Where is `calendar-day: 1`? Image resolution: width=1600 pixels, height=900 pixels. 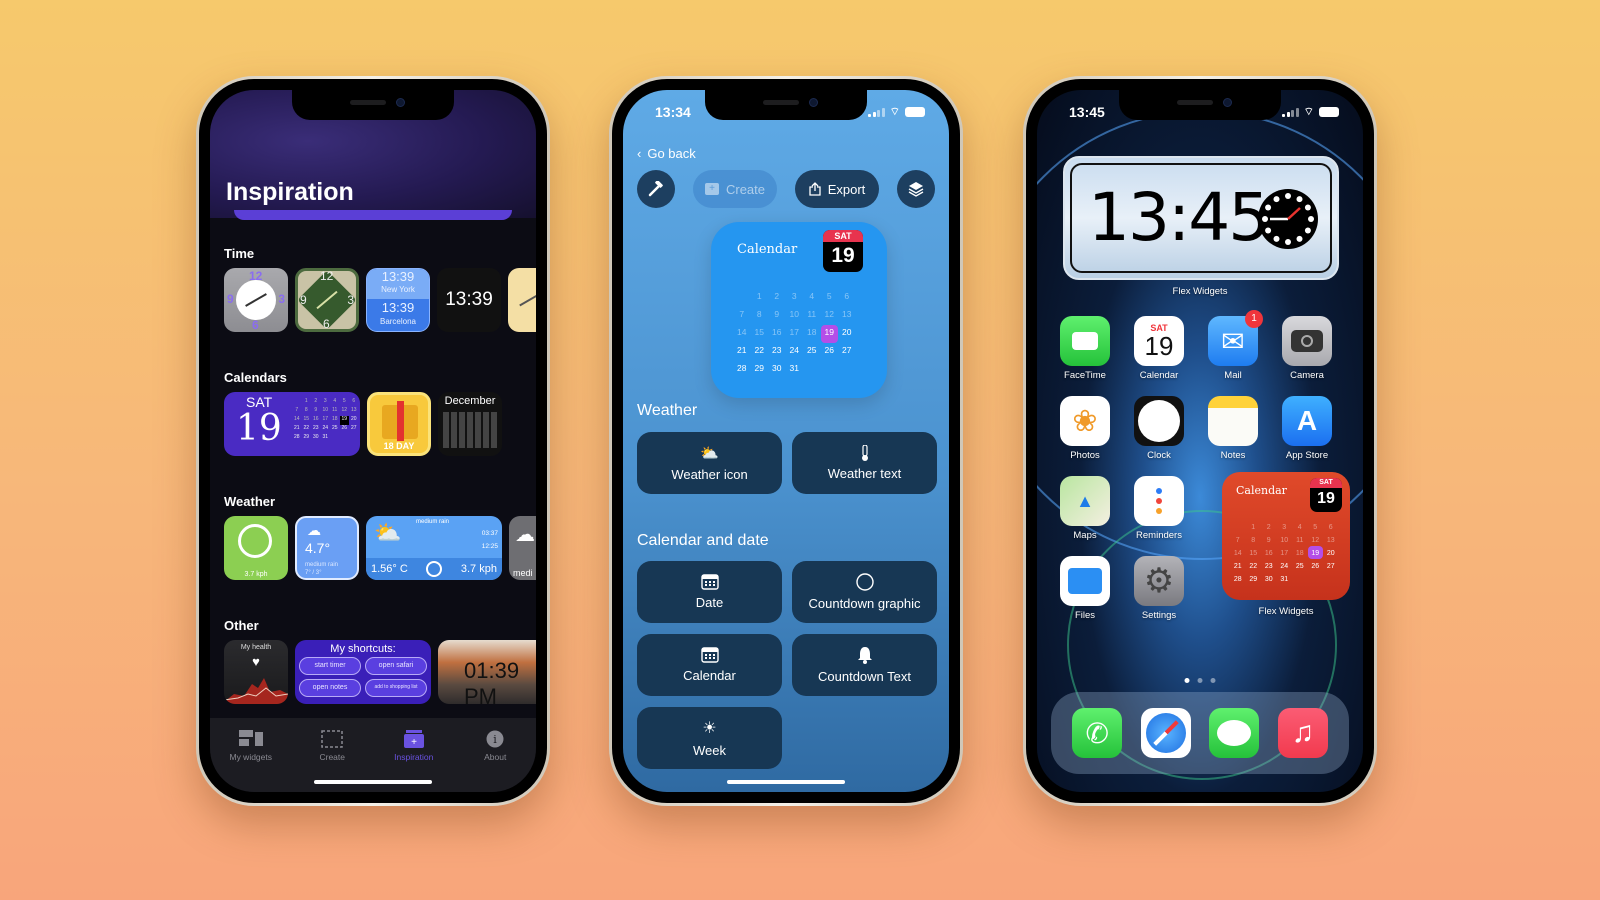 calendar-day: 1 is located at coordinates (1253, 527).